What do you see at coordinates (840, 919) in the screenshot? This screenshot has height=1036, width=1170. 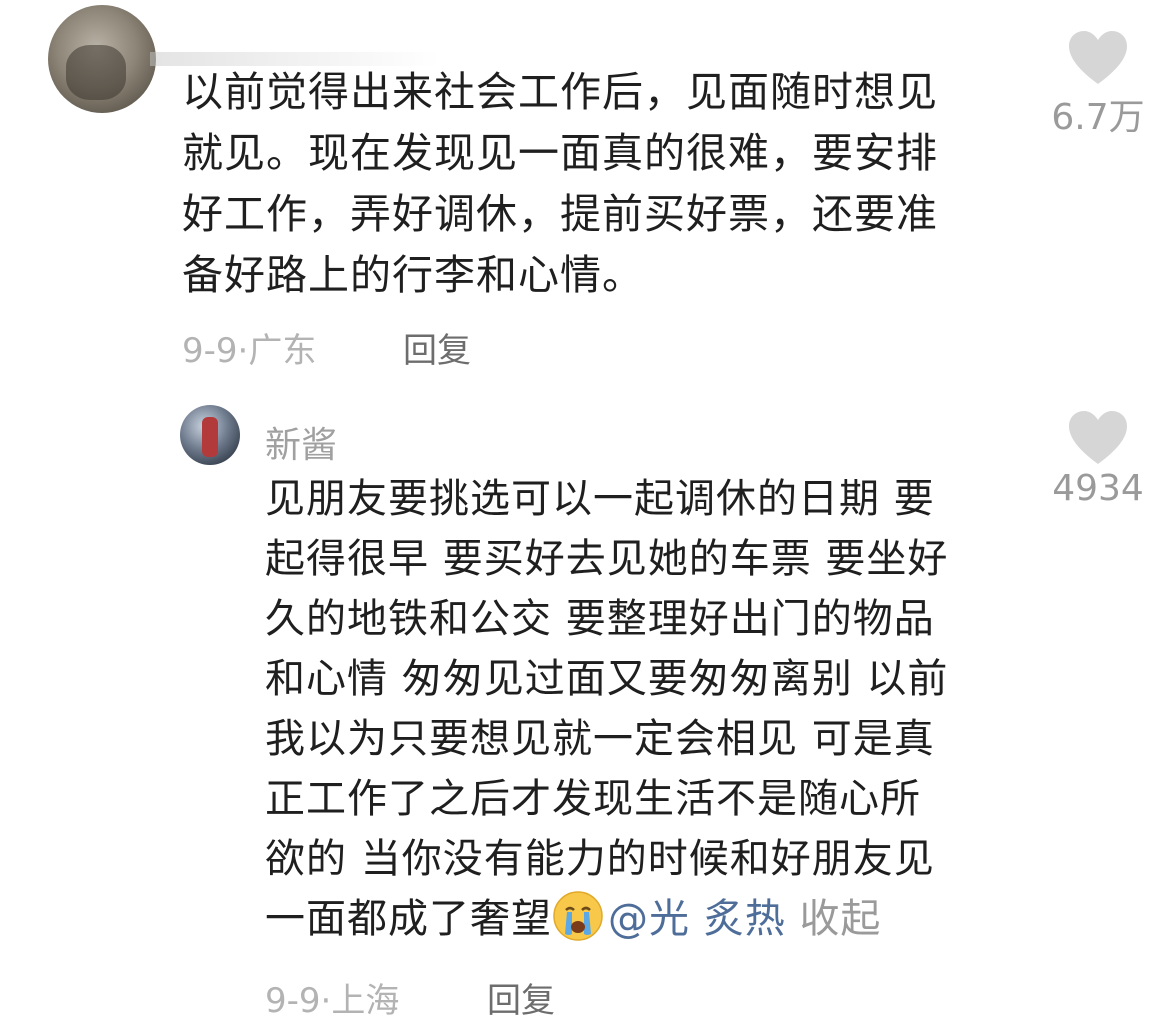 I see `collapse-button: 收起` at bounding box center [840, 919].